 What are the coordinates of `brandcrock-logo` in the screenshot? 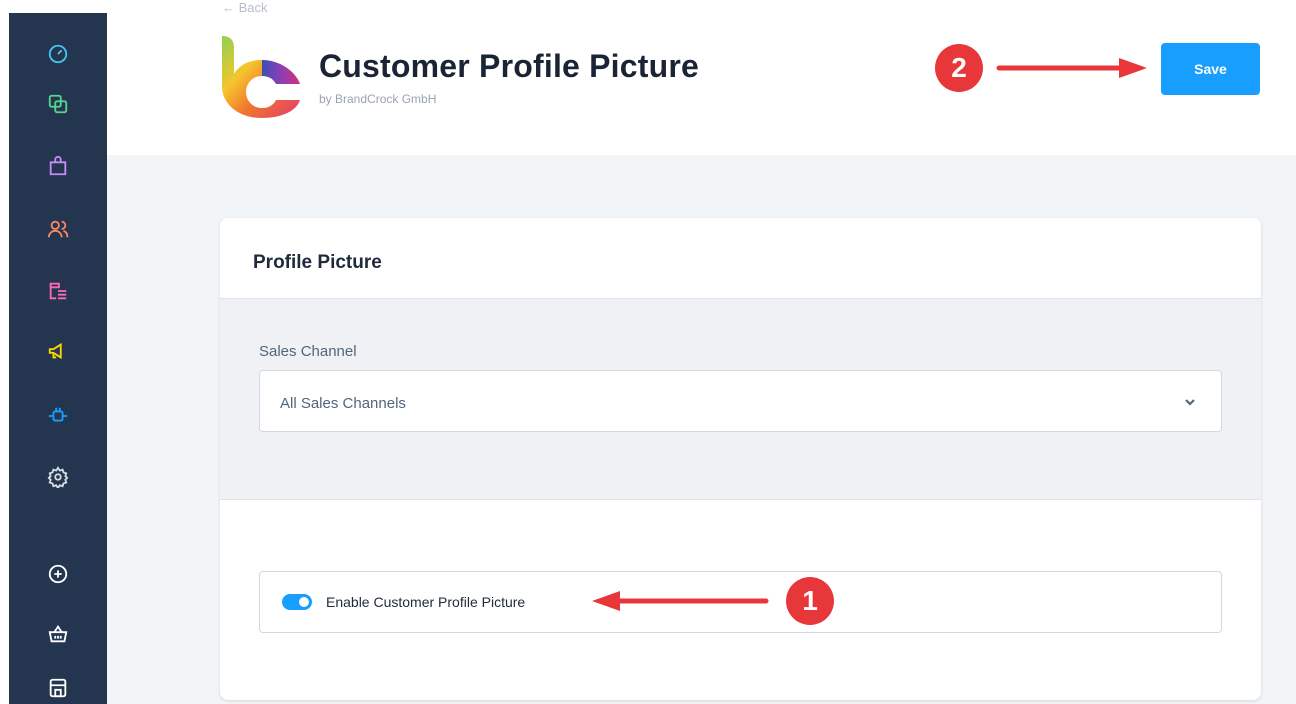 It's located at (260, 76).